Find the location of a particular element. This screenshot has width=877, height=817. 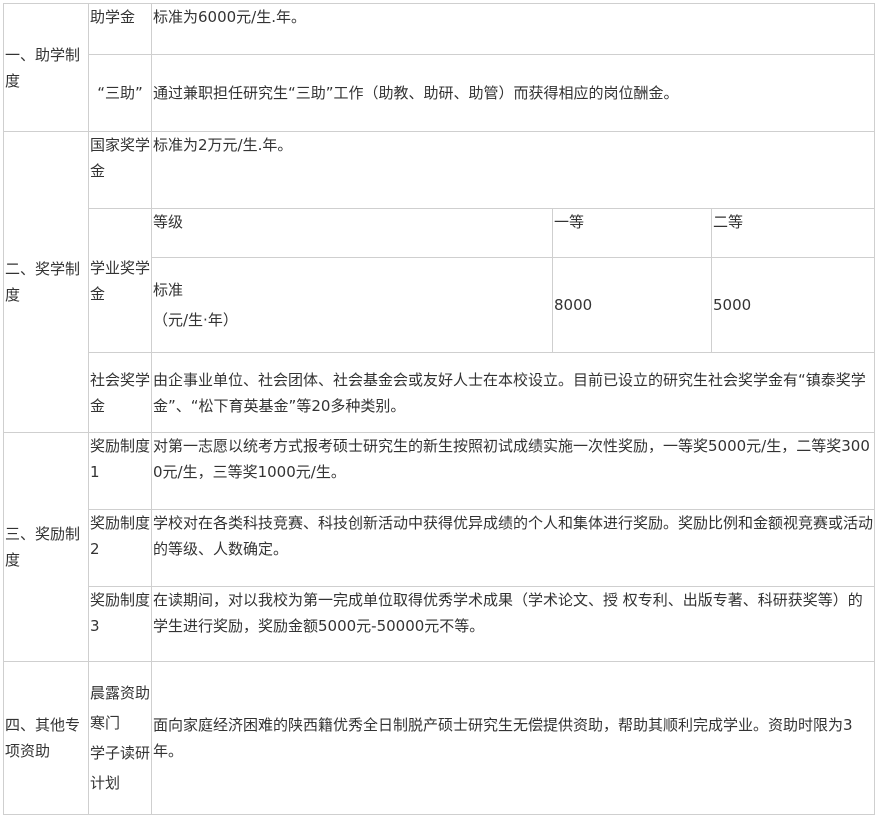

subcategory-cell: 晨露资助寒门 学子读研计划 is located at coordinates (120, 738).